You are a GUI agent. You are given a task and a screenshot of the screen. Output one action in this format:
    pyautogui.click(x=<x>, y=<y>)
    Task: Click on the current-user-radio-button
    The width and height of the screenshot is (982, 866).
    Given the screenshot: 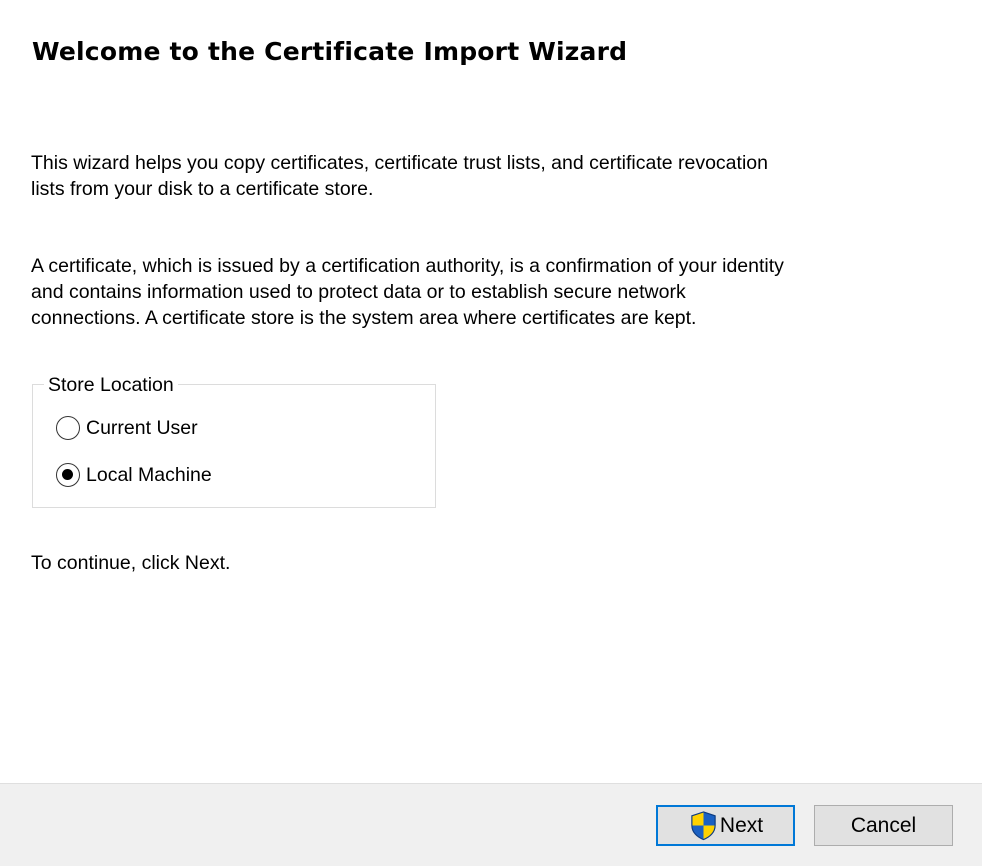 What is the action you would take?
    pyautogui.click(x=68, y=428)
    